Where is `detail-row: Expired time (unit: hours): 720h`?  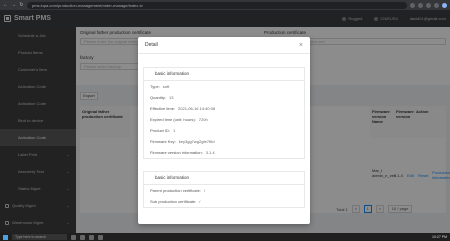 detail-row: Expired time (unit: hours): 720h is located at coordinates (179, 119).